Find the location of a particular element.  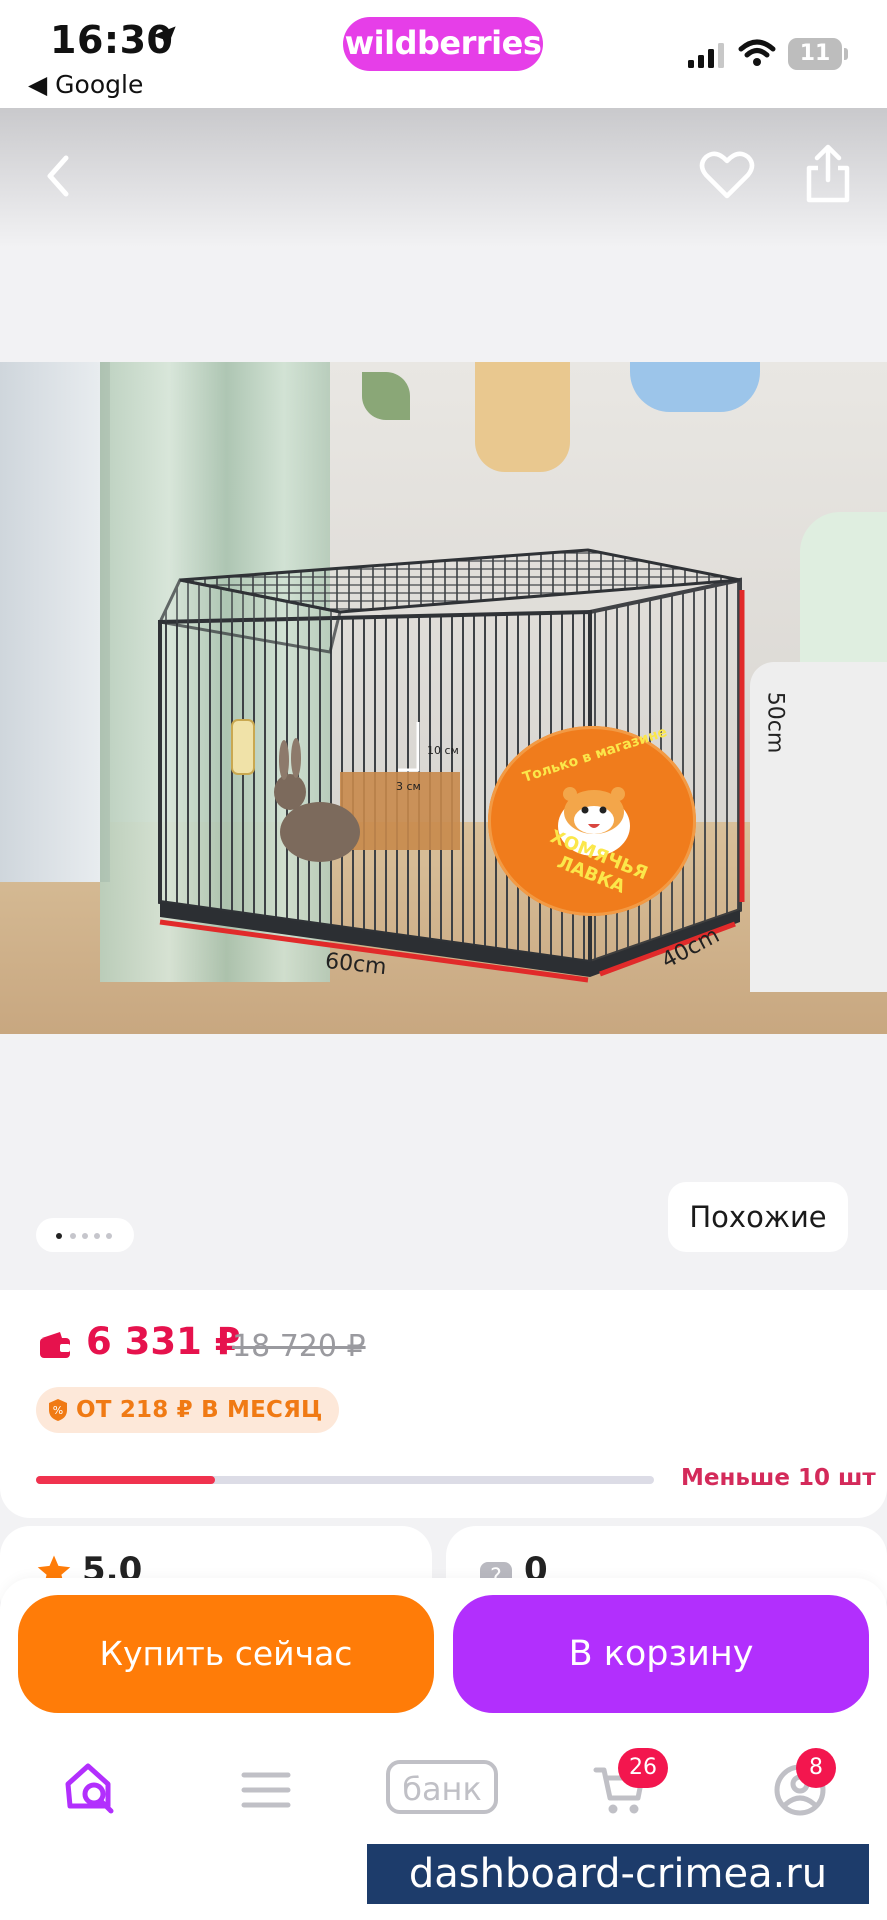

dimension-height-label: 50cm is located at coordinates (775, 722).